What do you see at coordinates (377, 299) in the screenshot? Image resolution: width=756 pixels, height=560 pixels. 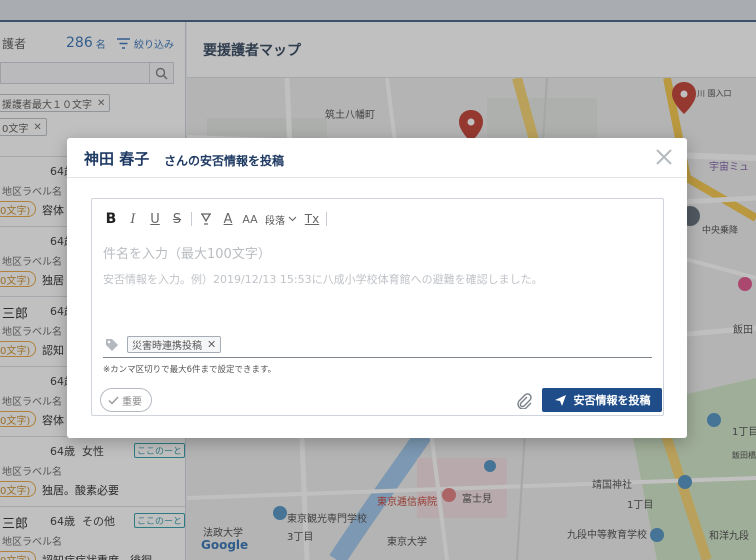 I see `body-textarea` at bounding box center [377, 299].